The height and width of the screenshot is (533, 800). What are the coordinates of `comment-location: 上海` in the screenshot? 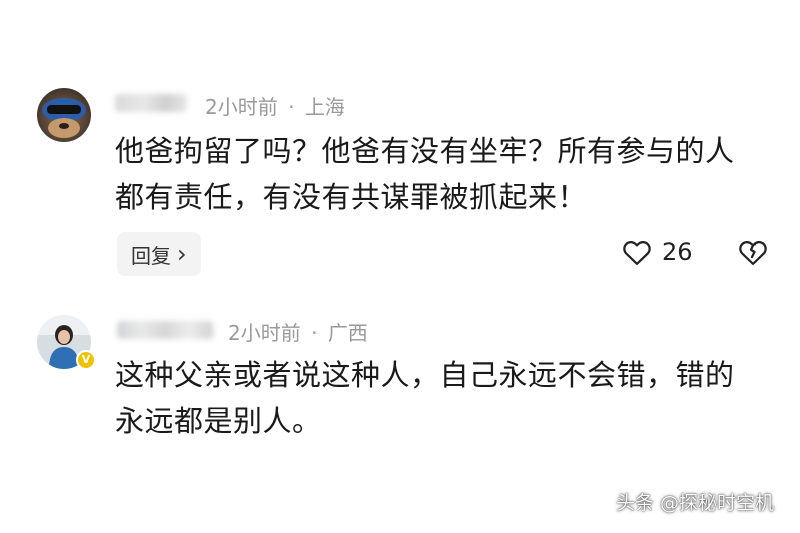 It's located at (324, 107).